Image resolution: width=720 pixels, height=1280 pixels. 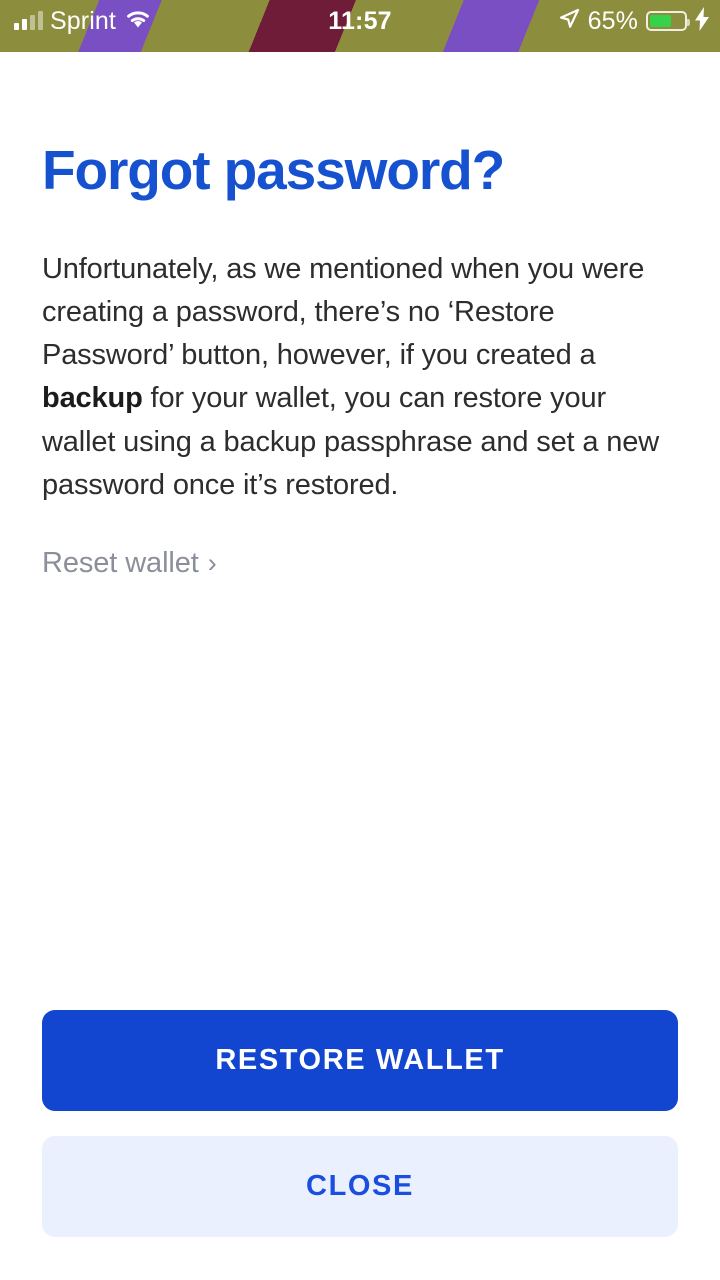 I want to click on reset-wallet-label: Reset wallet, so click(x=120, y=562).